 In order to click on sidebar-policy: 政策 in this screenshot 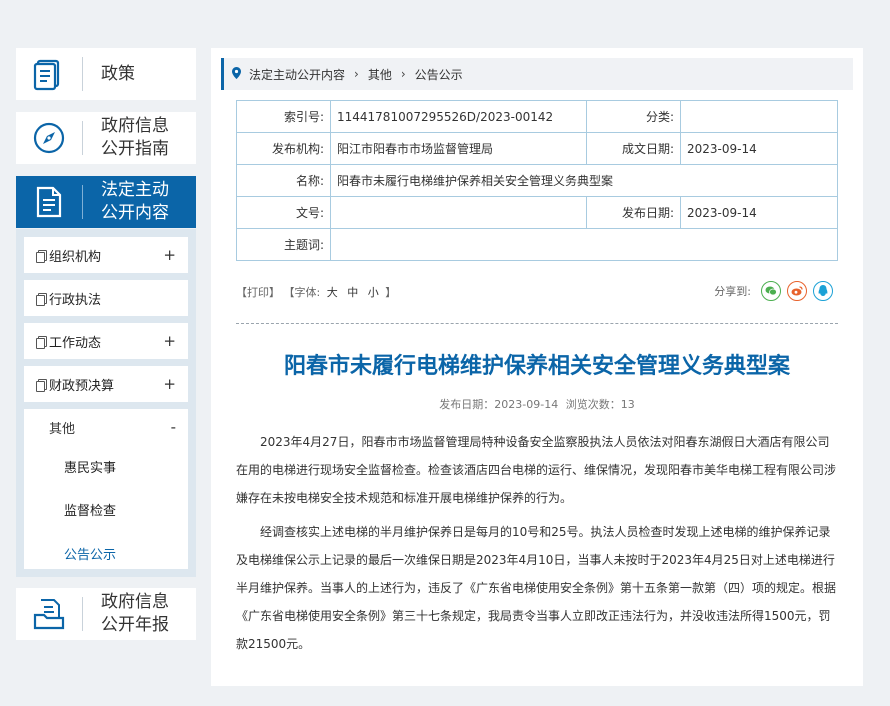, I will do `click(106, 74)`.